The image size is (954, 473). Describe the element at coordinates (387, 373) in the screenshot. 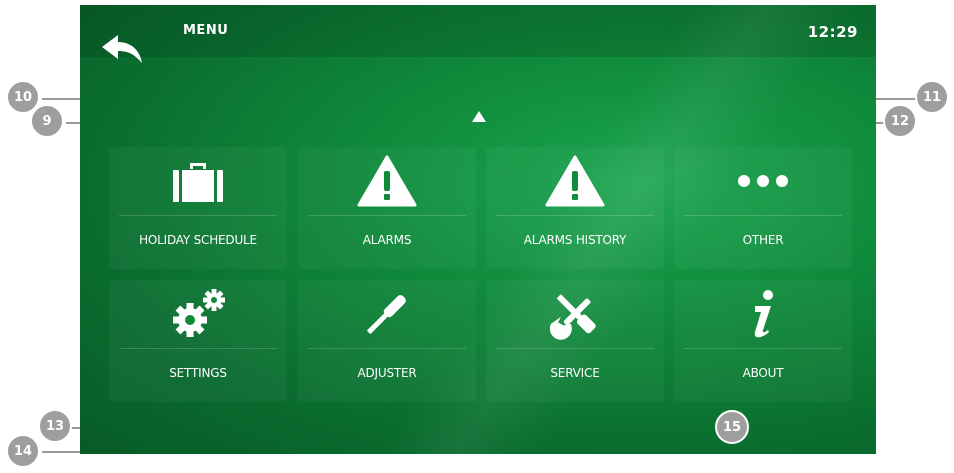

I see `tile-label: ADJUSTER` at that location.